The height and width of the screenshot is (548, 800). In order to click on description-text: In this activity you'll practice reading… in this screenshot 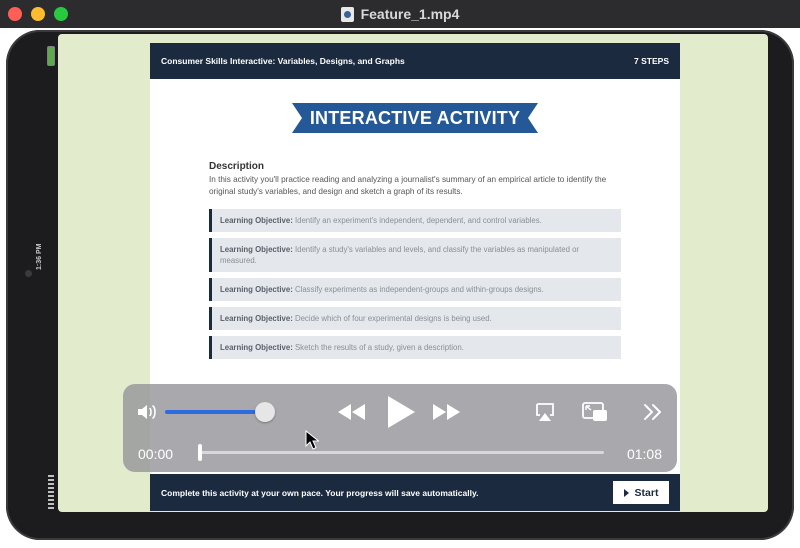, I will do `click(408, 185)`.